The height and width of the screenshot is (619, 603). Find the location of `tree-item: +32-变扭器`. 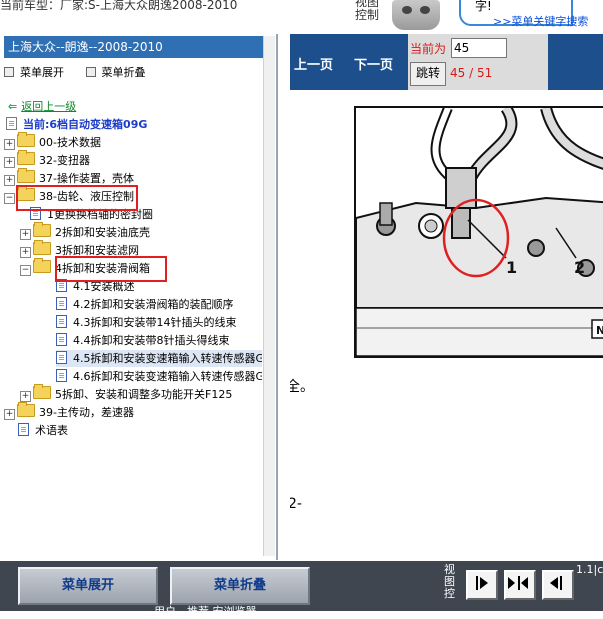

tree-item: +32-变扭器 is located at coordinates (47, 159).